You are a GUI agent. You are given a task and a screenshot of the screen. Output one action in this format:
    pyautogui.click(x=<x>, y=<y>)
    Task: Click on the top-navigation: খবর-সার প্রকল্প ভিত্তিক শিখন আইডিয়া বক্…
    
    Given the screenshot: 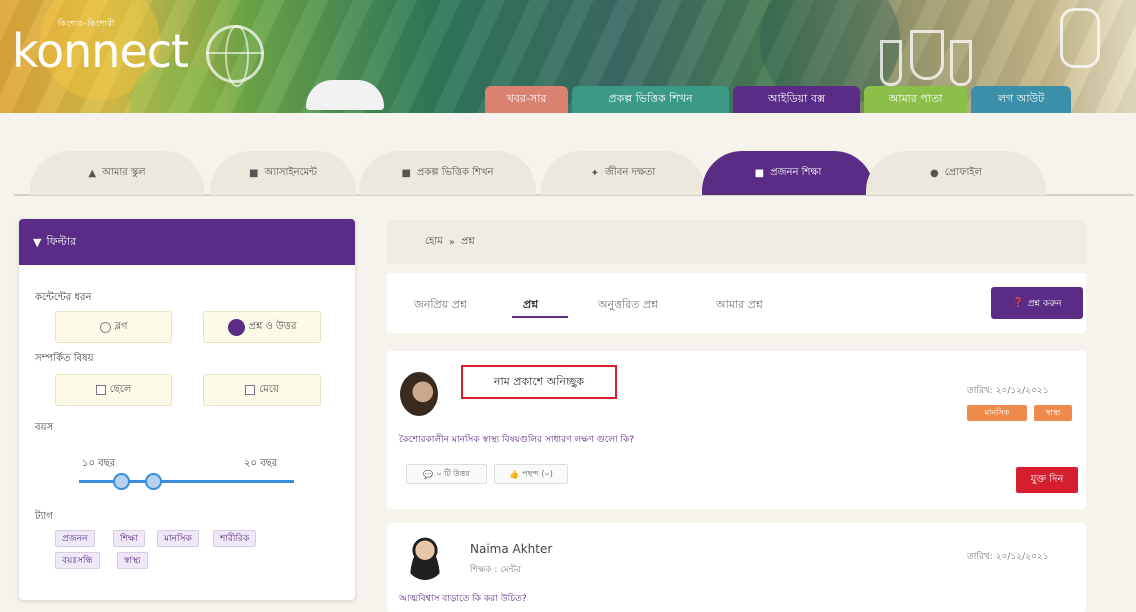 What is the action you would take?
    pyautogui.click(x=778, y=99)
    